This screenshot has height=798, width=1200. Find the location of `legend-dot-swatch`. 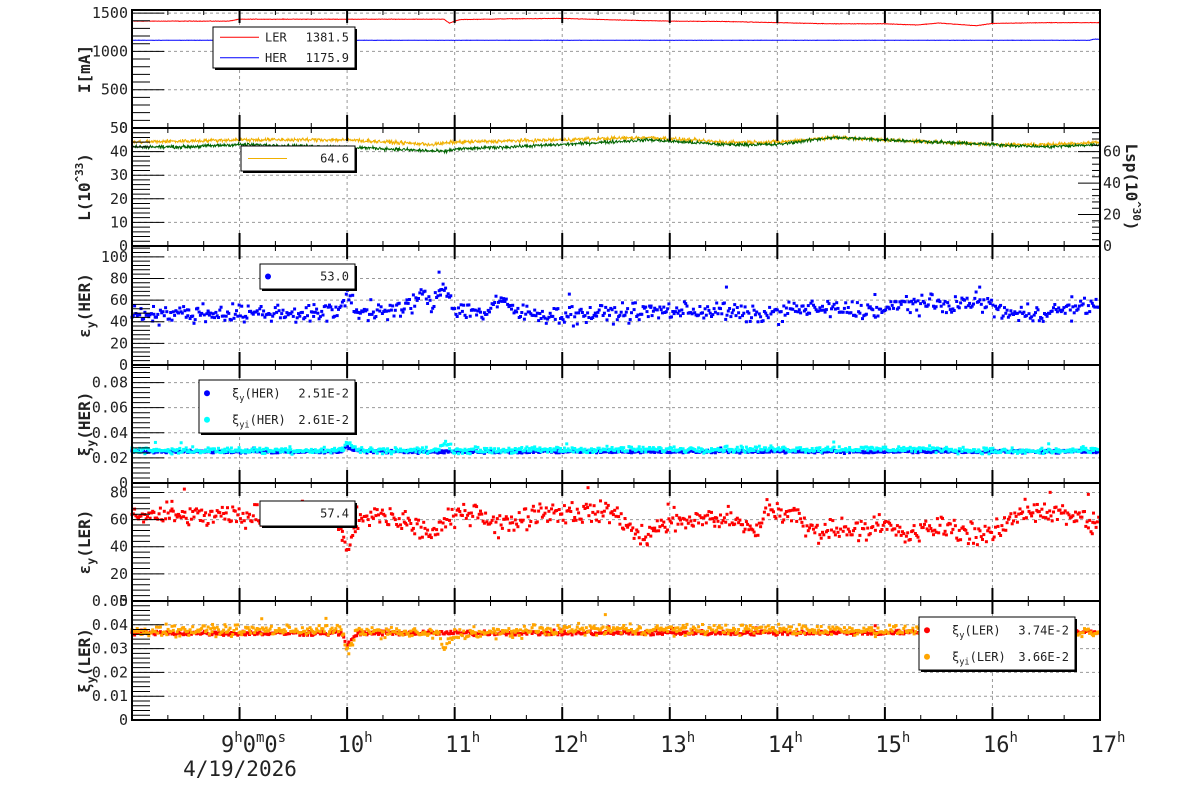

legend-dot-swatch is located at coordinates (207, 393).